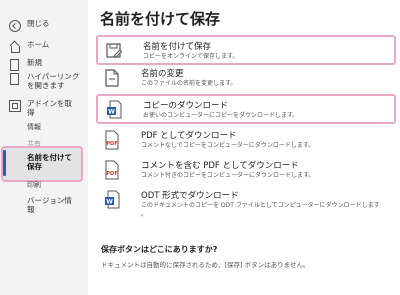 The image size is (400, 295). Describe the element at coordinates (15, 26) in the screenshot. I see `back-arrow-icon` at that location.